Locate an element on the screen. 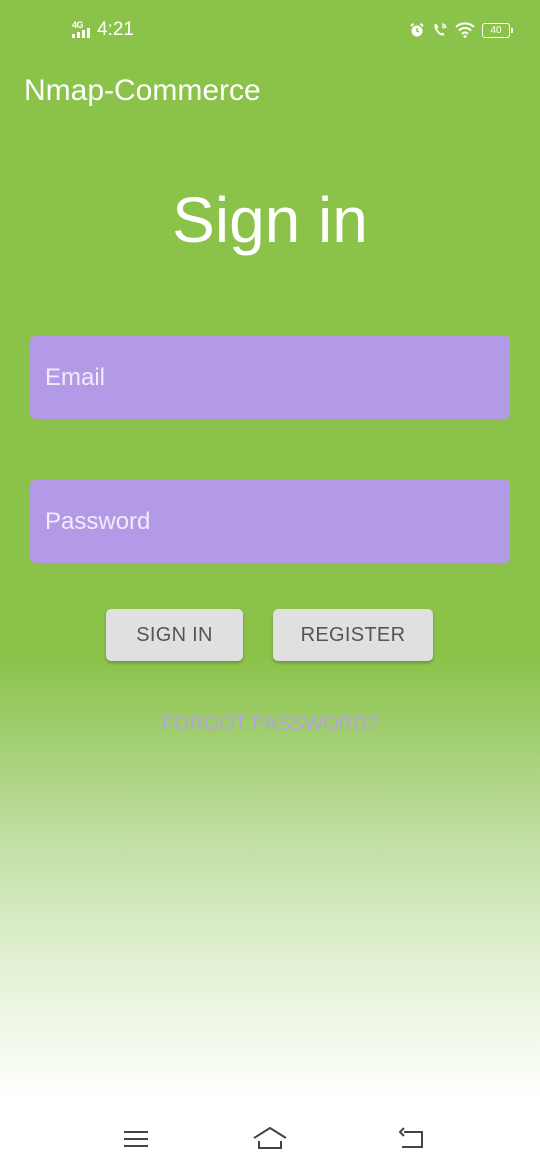  status-bar: 4G 4:21 40 is located at coordinates (270, 30).